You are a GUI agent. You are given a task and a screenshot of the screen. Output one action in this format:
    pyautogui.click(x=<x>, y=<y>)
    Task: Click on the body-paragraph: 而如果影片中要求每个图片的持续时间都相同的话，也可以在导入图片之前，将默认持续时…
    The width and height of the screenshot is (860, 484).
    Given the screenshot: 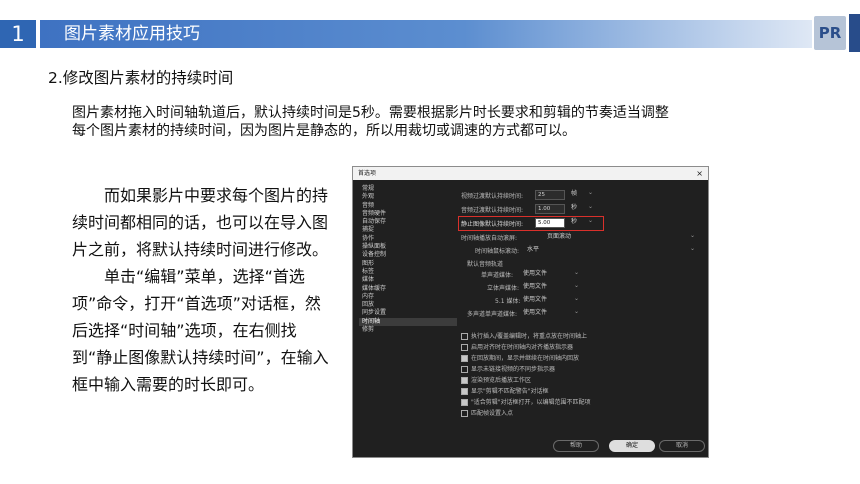 What is the action you would take?
    pyautogui.click(x=200, y=222)
    